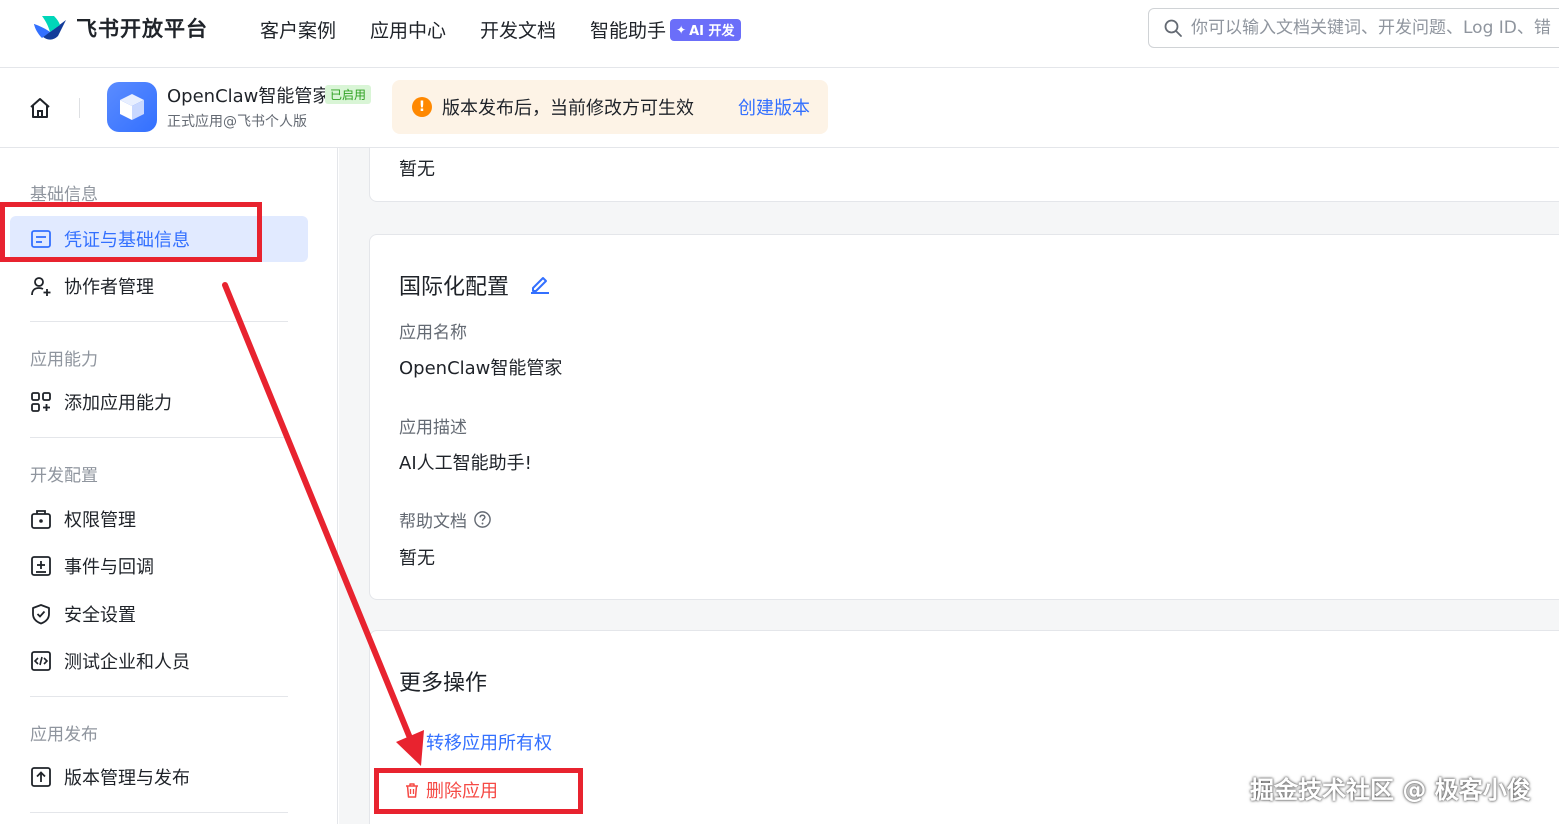  Describe the element at coordinates (489, 743) in the screenshot. I see `transfer-label: 转移应用所有权` at that location.